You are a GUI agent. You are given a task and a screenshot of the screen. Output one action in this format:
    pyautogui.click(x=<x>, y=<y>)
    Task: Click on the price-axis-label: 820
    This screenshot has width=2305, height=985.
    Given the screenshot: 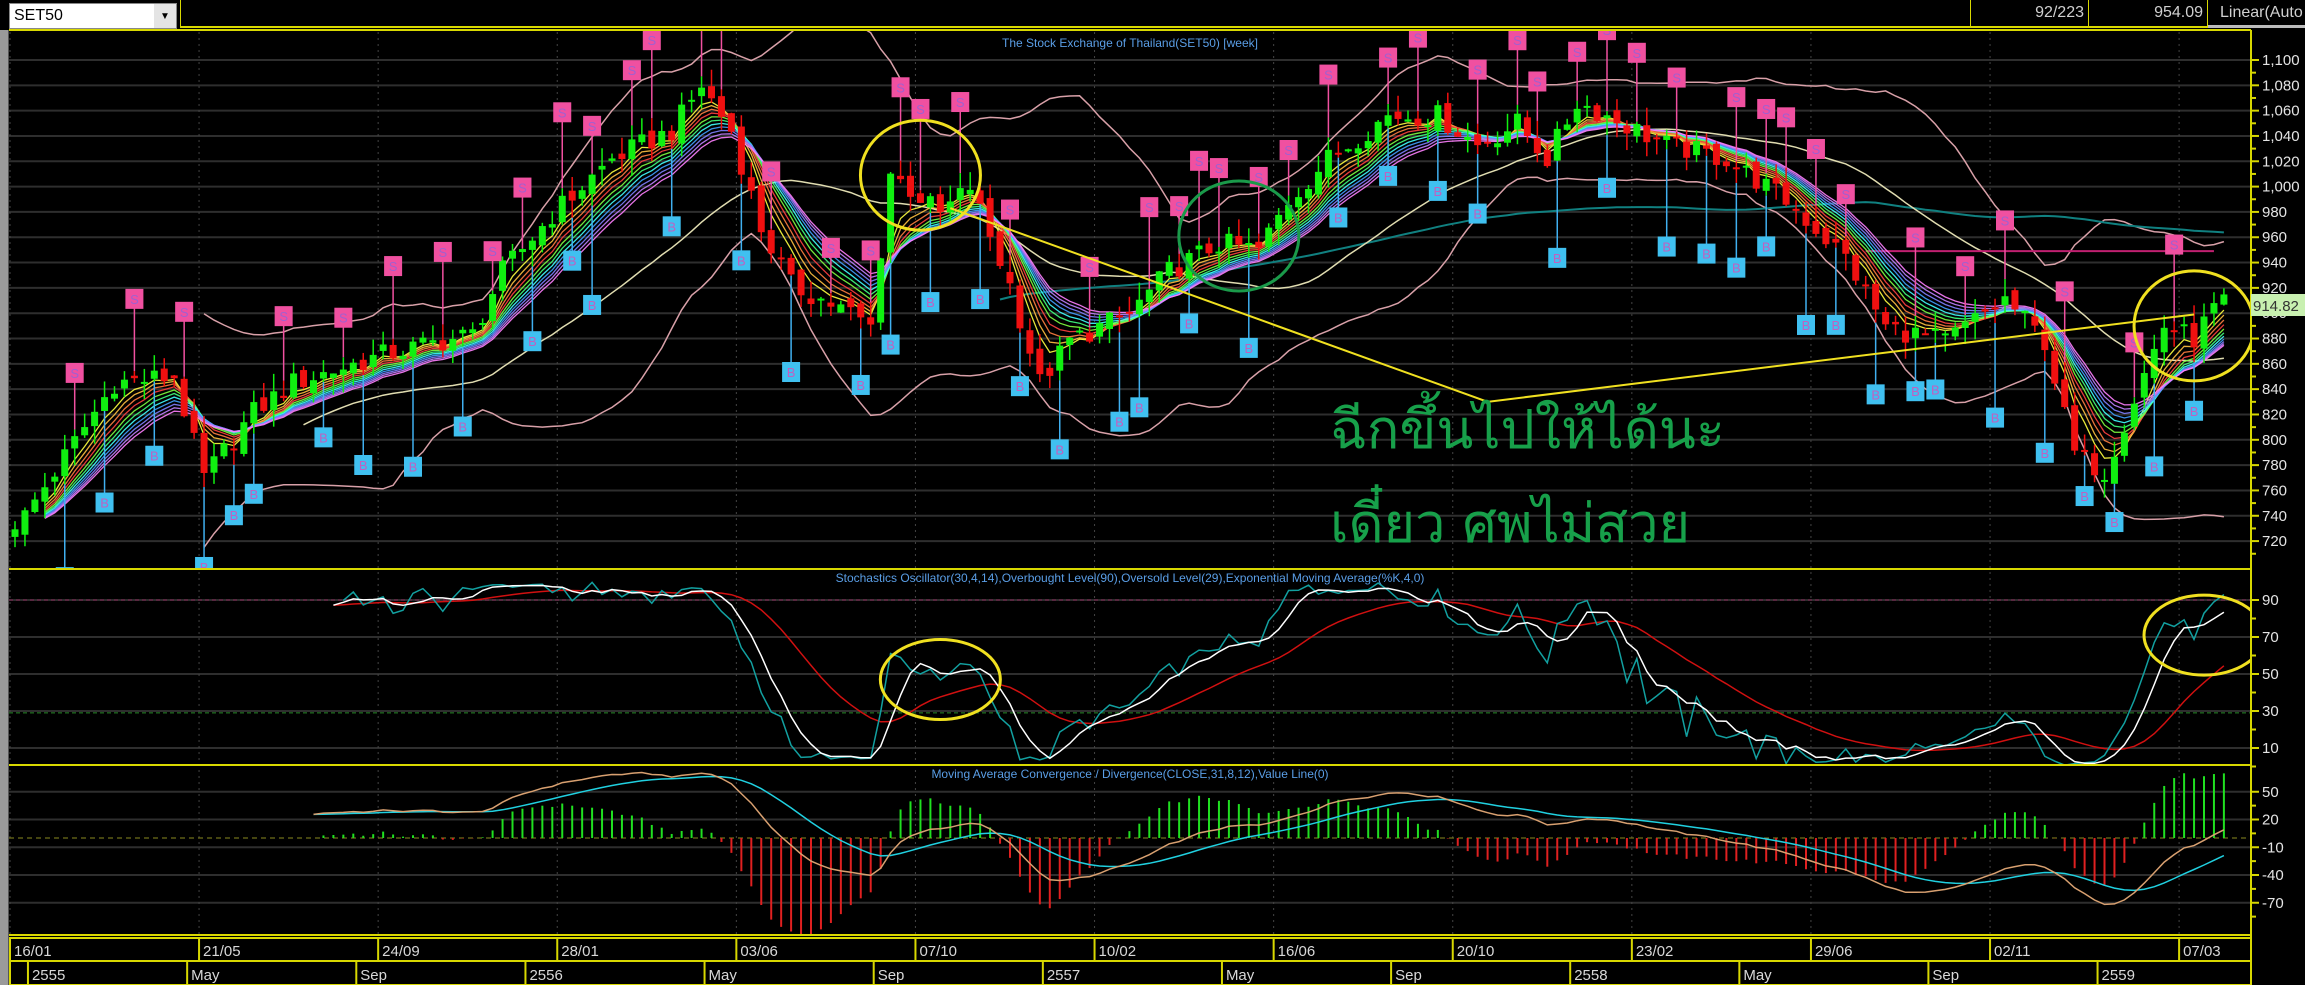 What is the action you would take?
    pyautogui.click(x=2274, y=414)
    